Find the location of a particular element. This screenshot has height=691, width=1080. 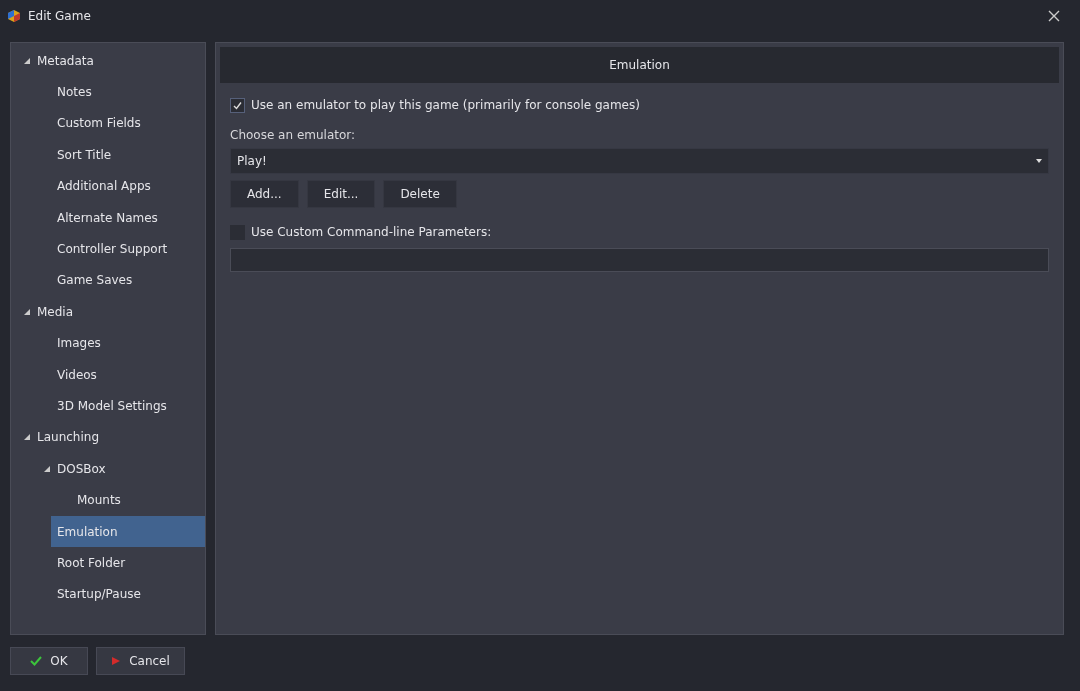

tree-item: DOSBox is located at coordinates (108, 469).